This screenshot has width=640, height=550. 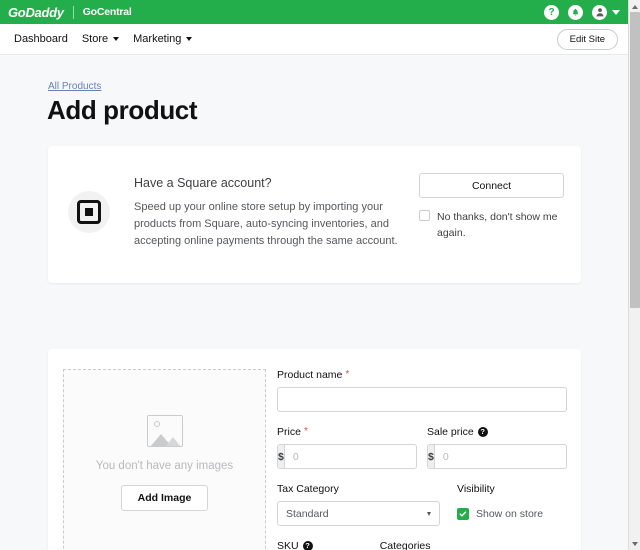 I want to click on scroll-up-button, so click(x=634, y=6).